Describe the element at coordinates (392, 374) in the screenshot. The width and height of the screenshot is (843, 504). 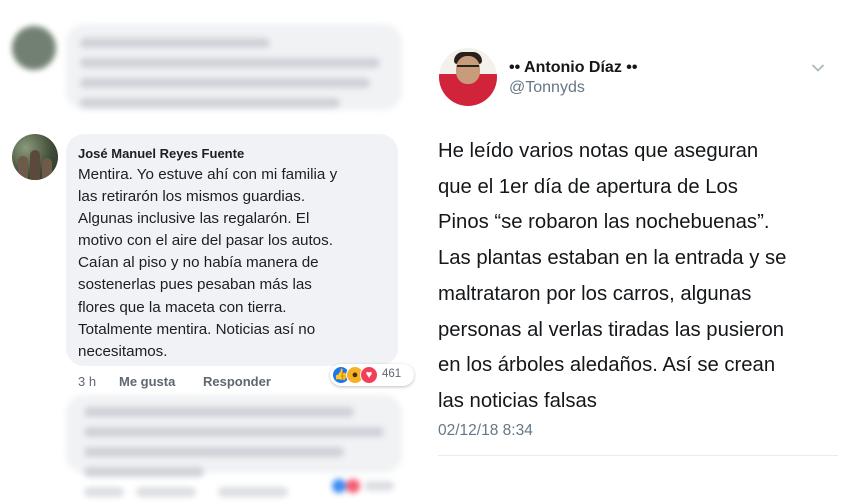
I see `reaction-count: 461` at that location.